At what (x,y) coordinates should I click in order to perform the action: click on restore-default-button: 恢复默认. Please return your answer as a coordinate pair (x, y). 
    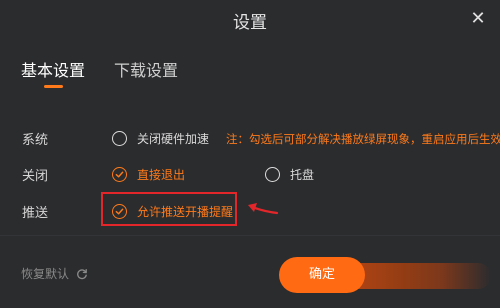
    Looking at the image, I should click on (54, 273).